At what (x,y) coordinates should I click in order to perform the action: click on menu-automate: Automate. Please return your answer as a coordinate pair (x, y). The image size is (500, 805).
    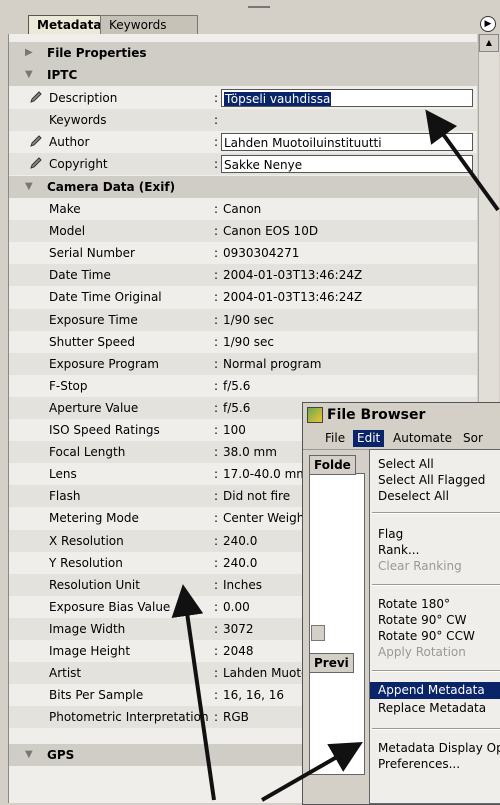
    Looking at the image, I should click on (422, 438).